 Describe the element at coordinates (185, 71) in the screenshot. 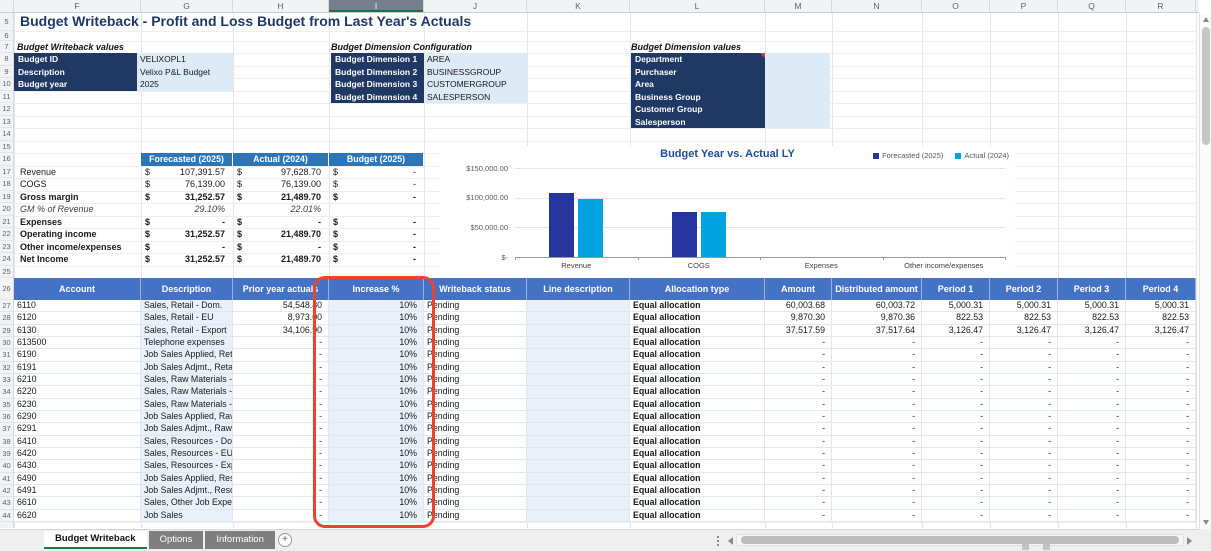

I see `field-value-cell: Velixo P&L Budget` at that location.